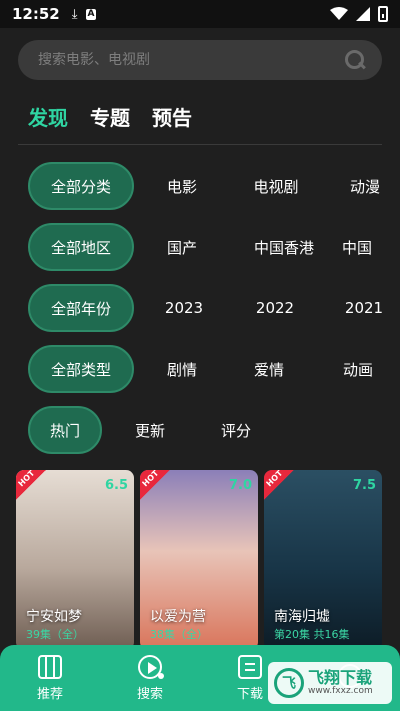  I want to click on card-title: 以爱为营, so click(178, 617).